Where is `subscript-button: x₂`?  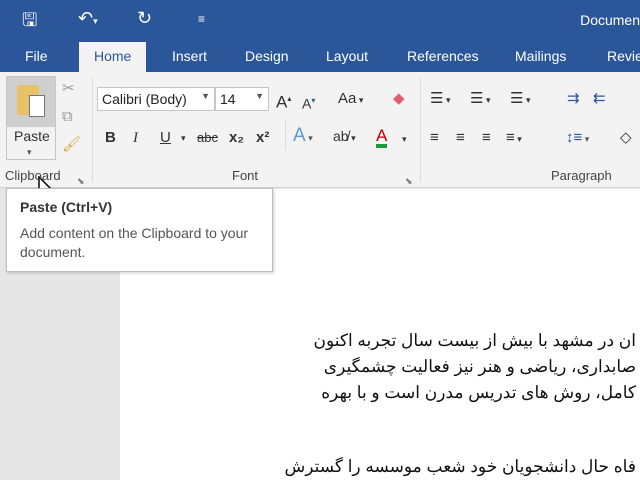 subscript-button: x₂ is located at coordinates (236, 138).